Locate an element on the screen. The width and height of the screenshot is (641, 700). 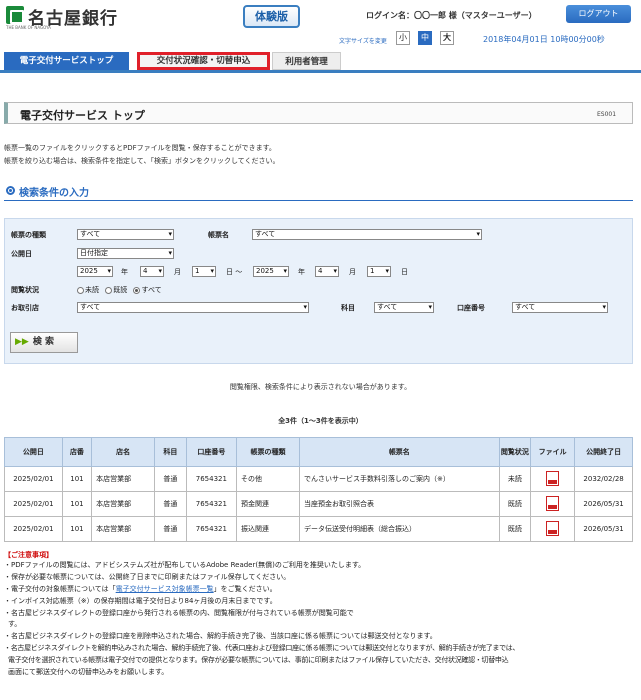
logout-button: ログアウト is located at coordinates (598, 14).